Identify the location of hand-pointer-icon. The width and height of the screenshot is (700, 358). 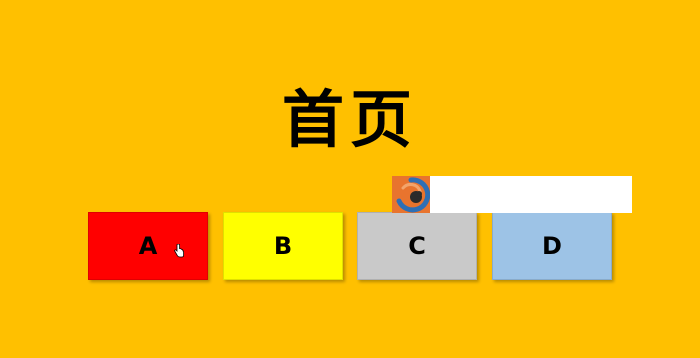
(179, 251).